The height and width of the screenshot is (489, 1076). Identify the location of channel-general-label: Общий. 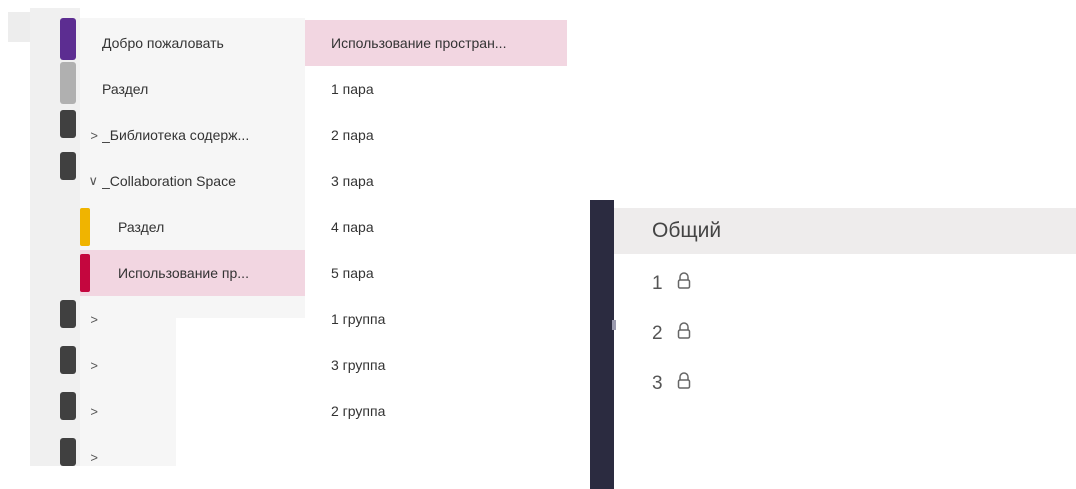
(687, 230).